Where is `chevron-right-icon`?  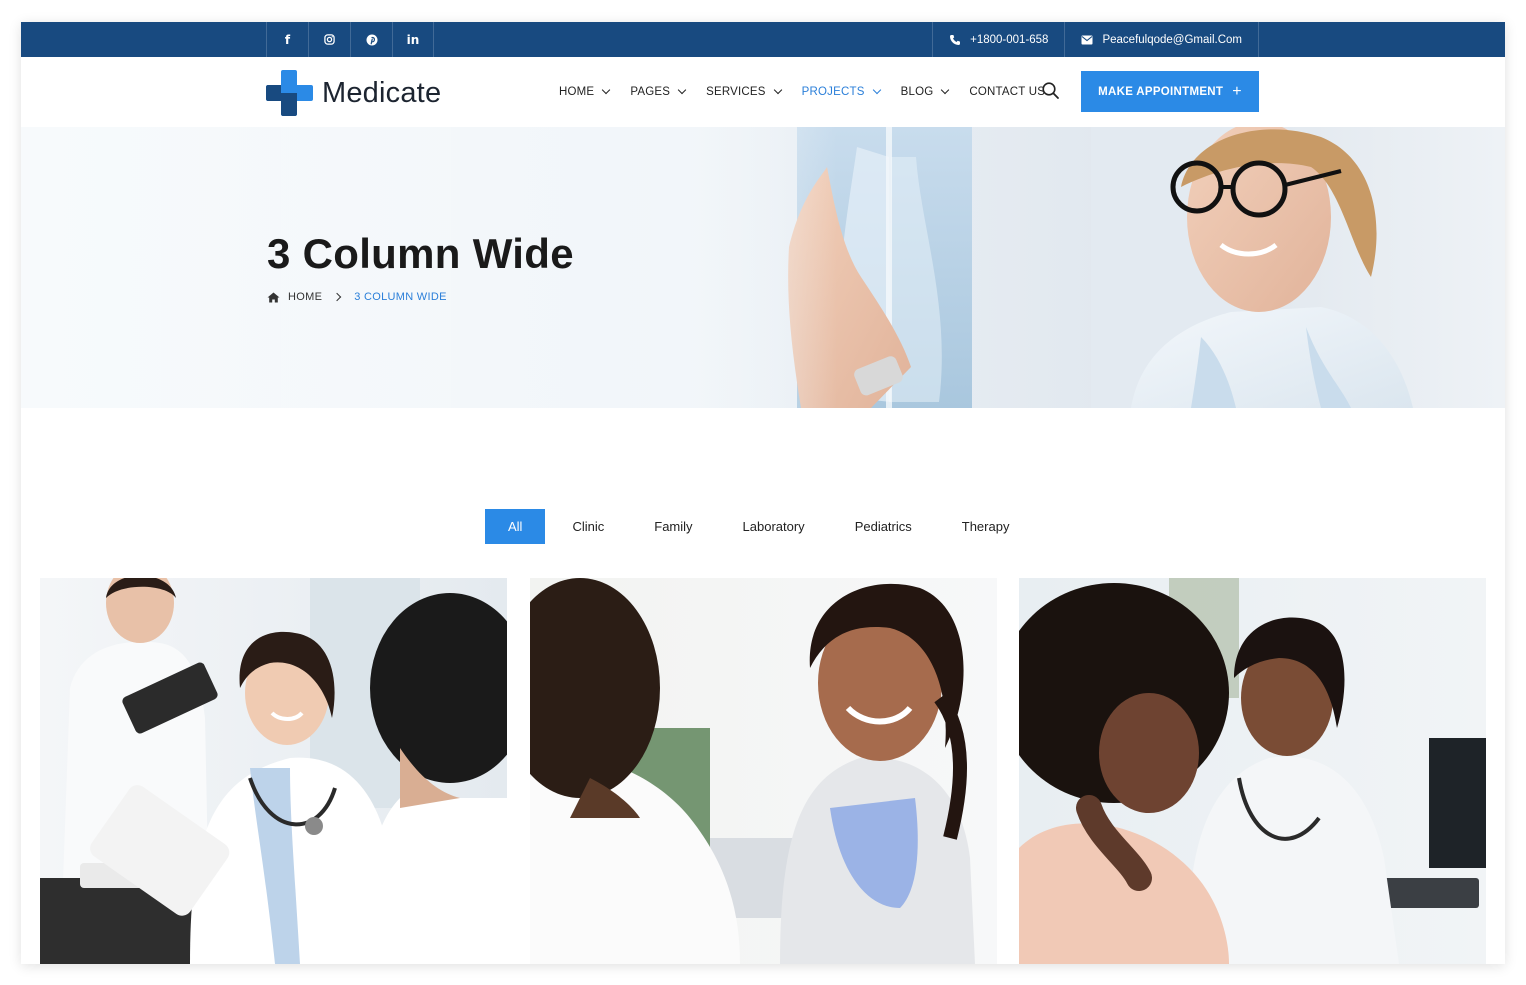
chevron-right-icon is located at coordinates (337, 297).